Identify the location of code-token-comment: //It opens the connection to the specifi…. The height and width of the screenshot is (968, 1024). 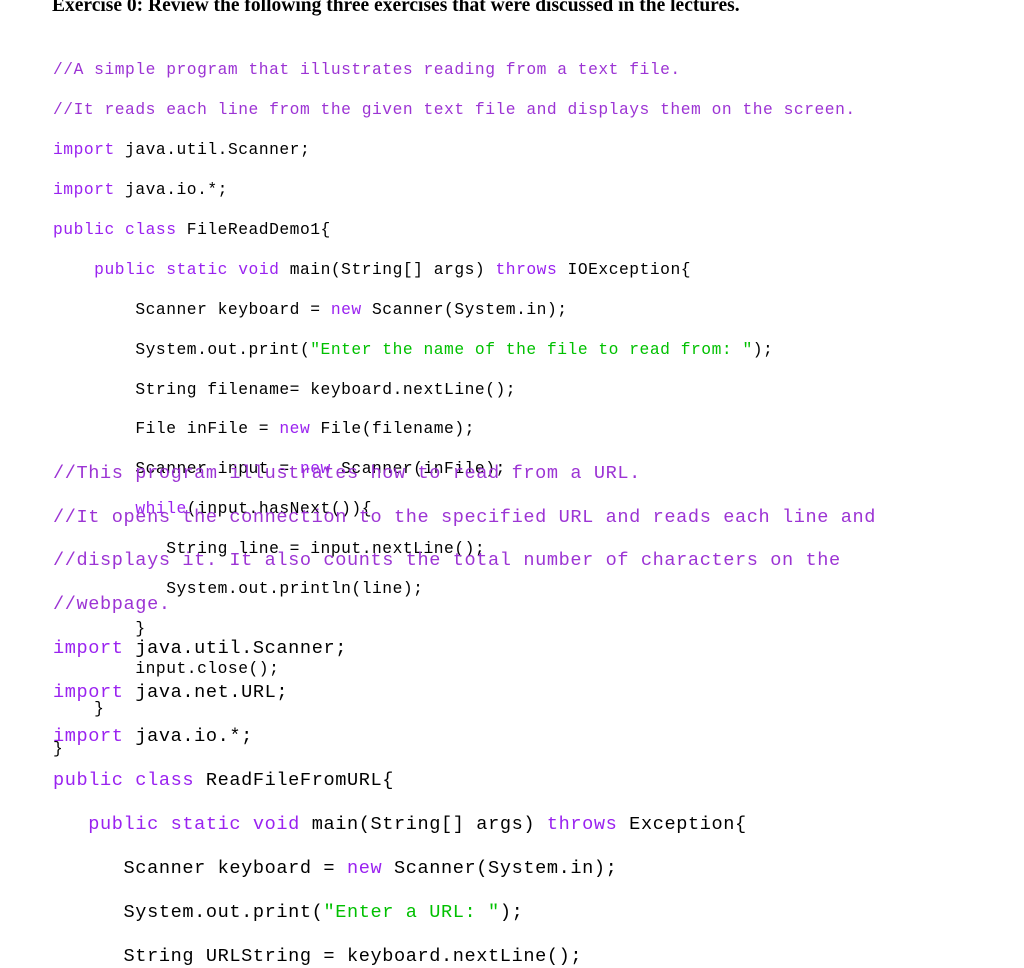
(465, 517).